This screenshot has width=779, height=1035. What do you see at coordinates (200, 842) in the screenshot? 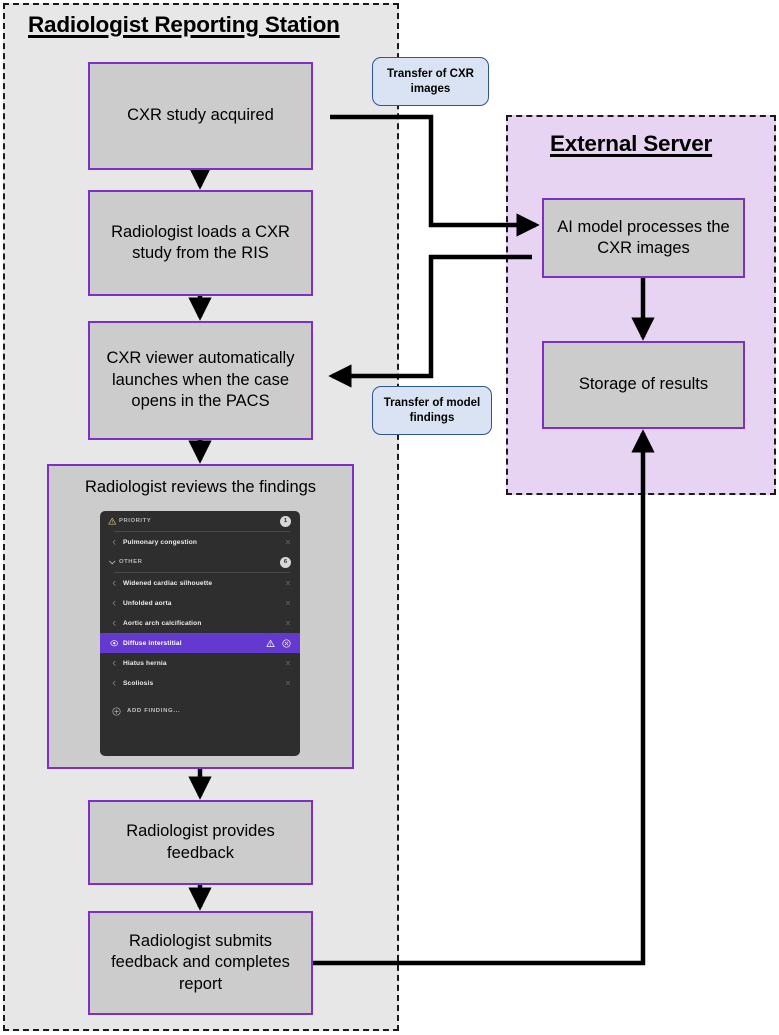
I see `process-box-radiologist-provides-feedback: Radiologist provides feedback` at bounding box center [200, 842].